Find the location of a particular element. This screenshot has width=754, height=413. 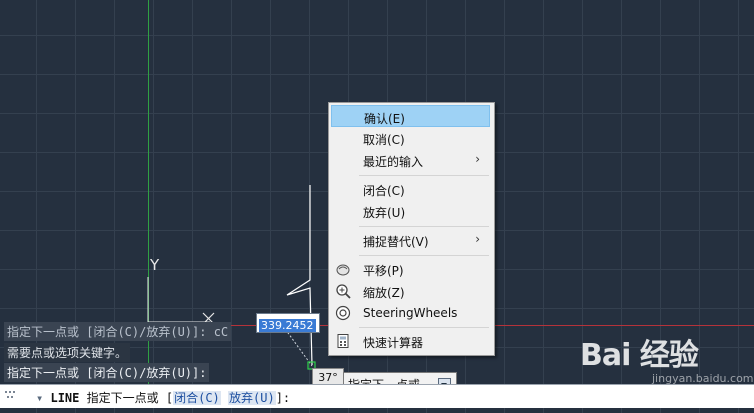

menu-item-quickcalc: 快速计算器 is located at coordinates (410, 341).